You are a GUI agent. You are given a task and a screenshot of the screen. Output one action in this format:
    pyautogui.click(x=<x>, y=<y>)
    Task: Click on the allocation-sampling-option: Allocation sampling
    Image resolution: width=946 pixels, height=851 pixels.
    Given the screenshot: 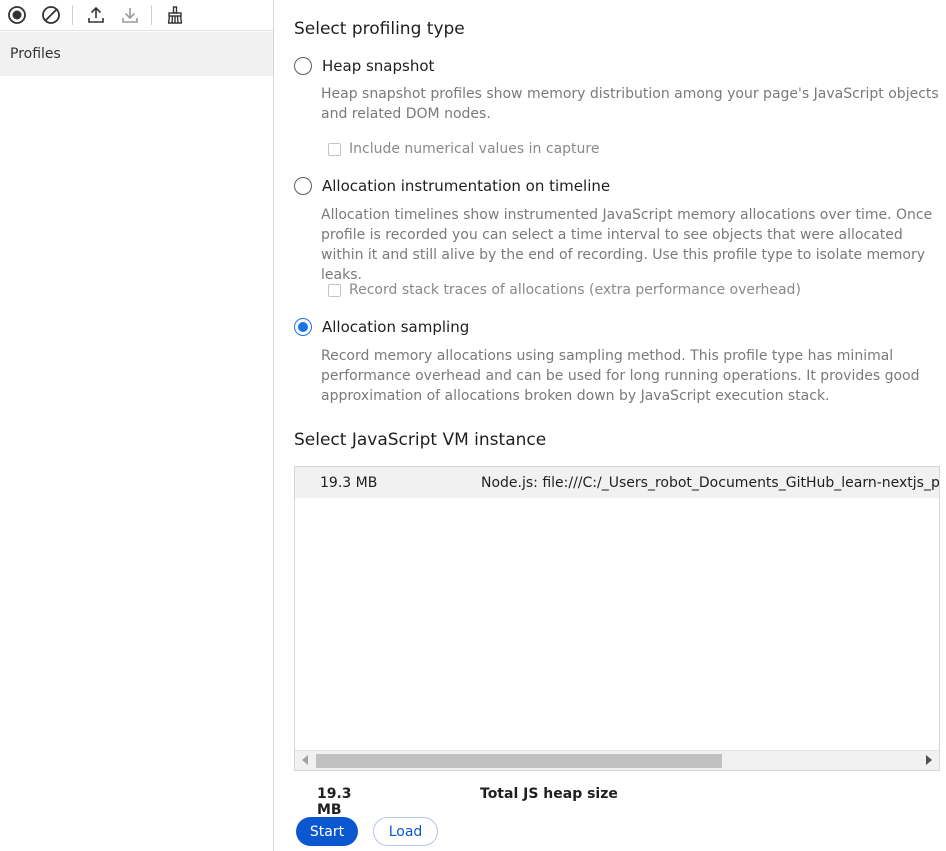 What is the action you would take?
    pyautogui.click(x=381, y=327)
    